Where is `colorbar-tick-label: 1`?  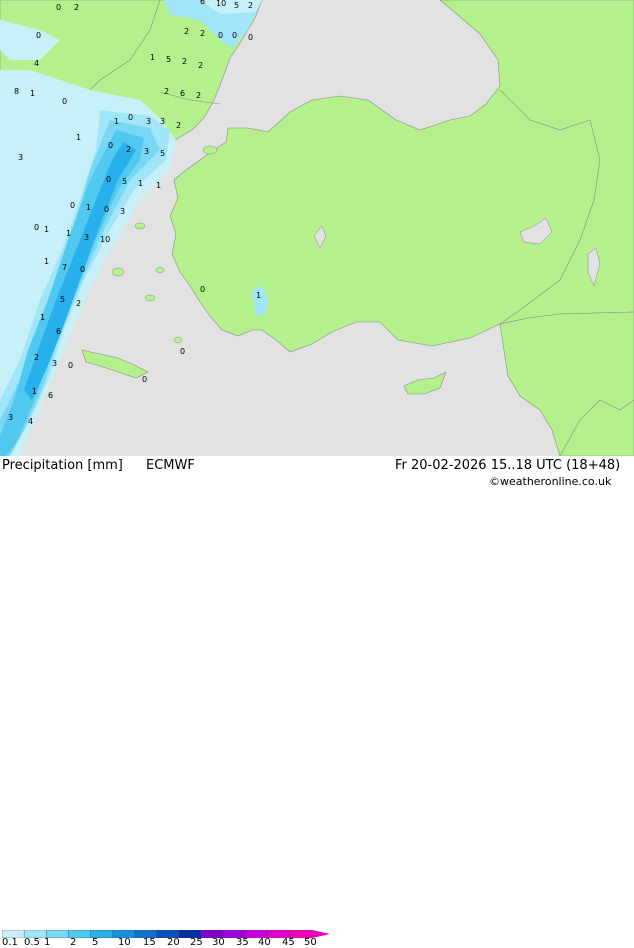
colorbar-tick-label: 1 is located at coordinates (47, 942).